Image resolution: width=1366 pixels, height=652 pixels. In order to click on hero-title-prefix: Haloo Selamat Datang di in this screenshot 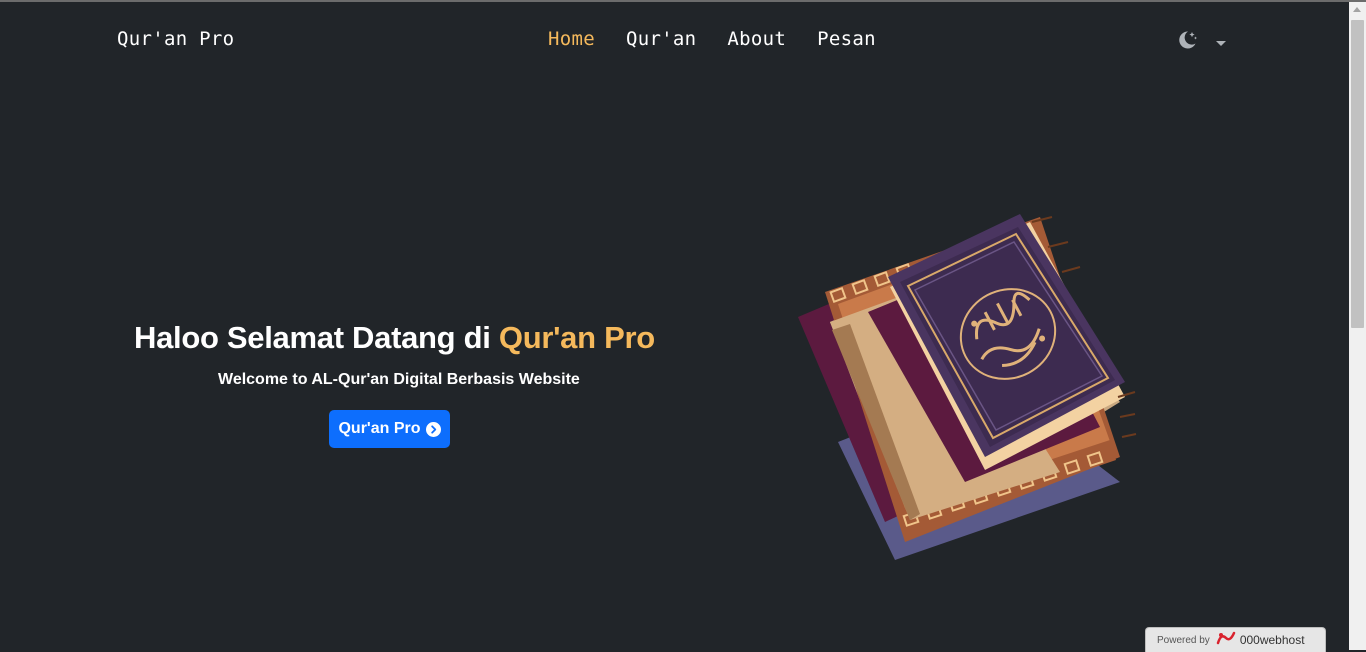, I will do `click(316, 337)`.